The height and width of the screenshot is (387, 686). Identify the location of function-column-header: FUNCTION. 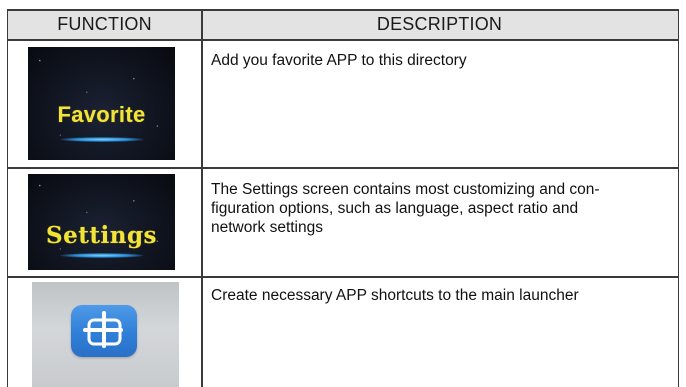
(104, 24).